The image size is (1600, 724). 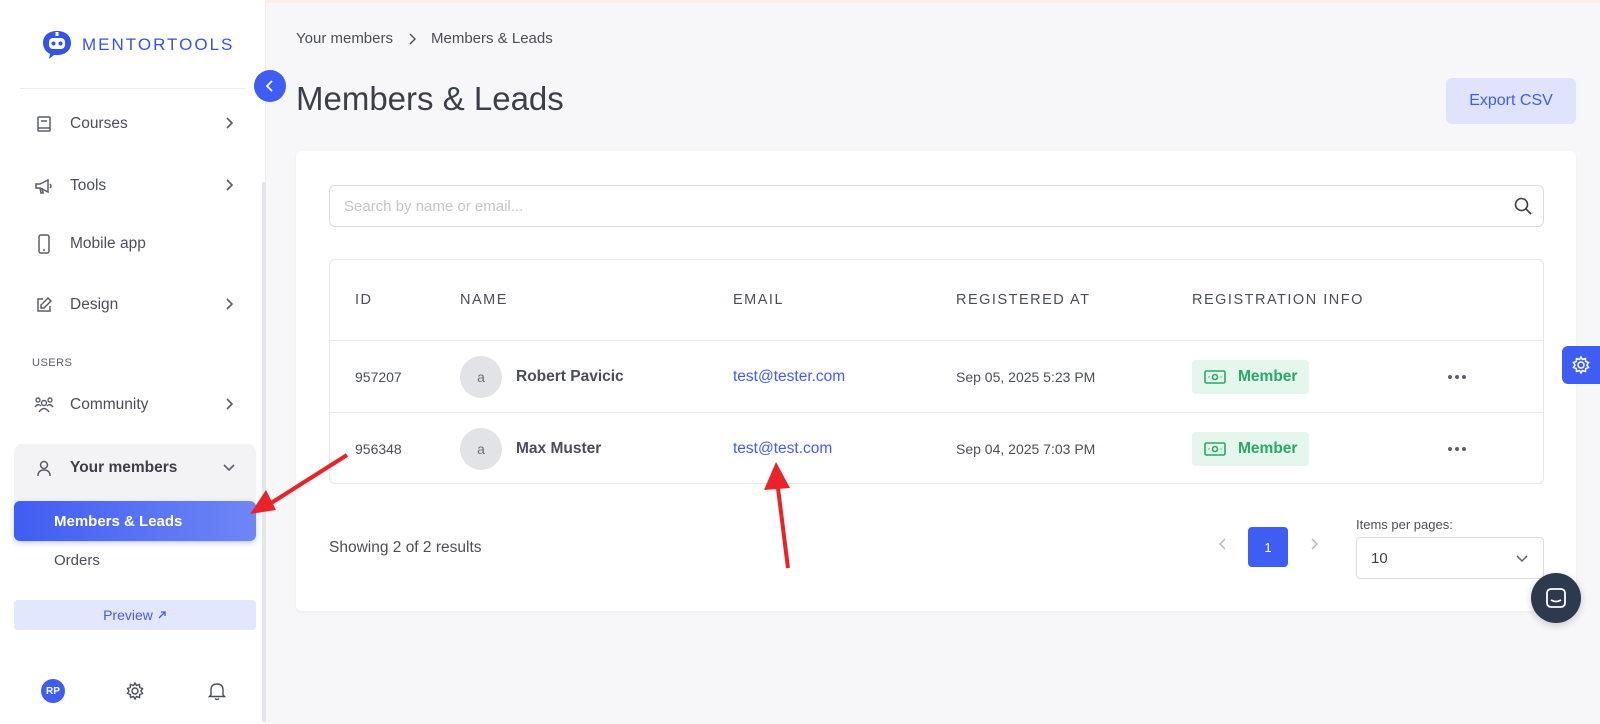 What do you see at coordinates (88, 185) in the screenshot?
I see `sidebar-item-label: Tools` at bounding box center [88, 185].